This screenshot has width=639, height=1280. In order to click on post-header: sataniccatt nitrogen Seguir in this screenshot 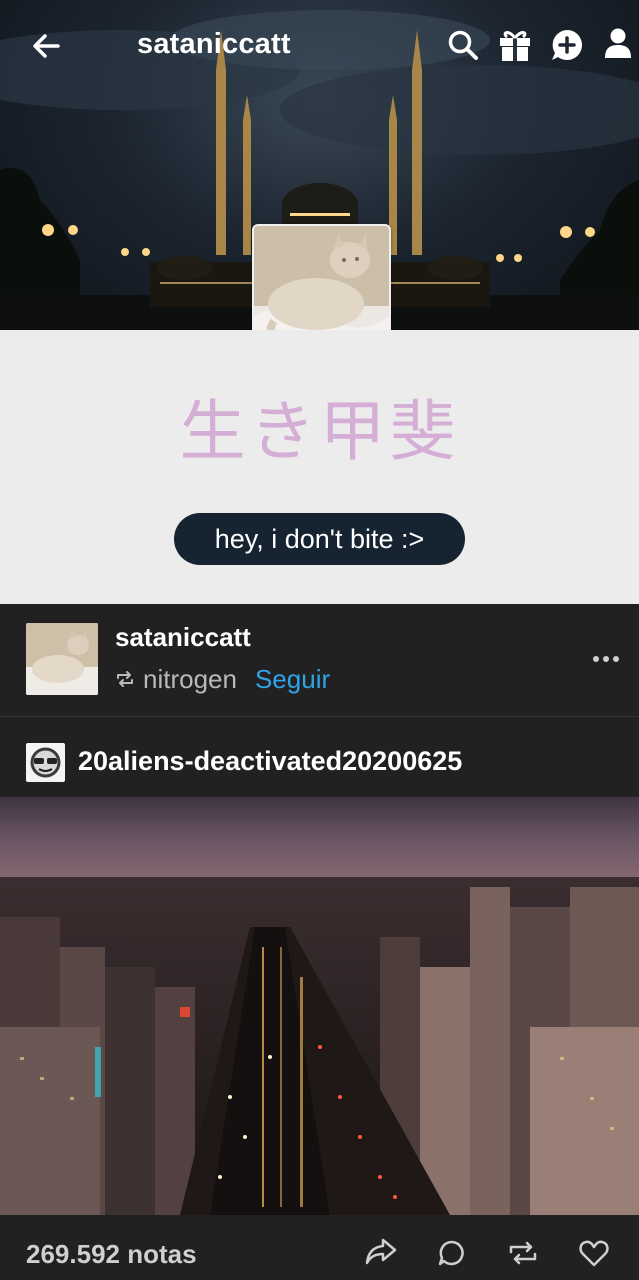, I will do `click(319, 660)`.